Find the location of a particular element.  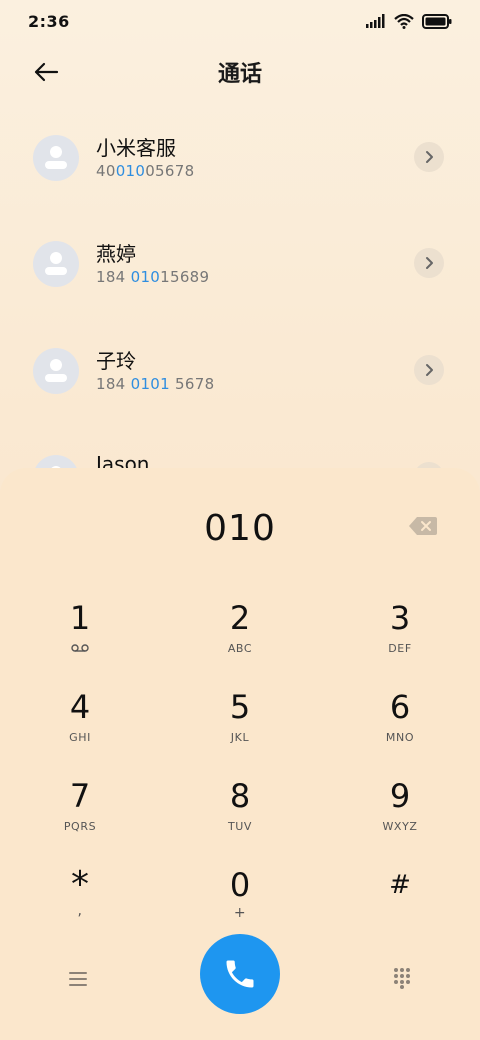

contact-item: 子玲 184 0101 5678 is located at coordinates (240, 365).